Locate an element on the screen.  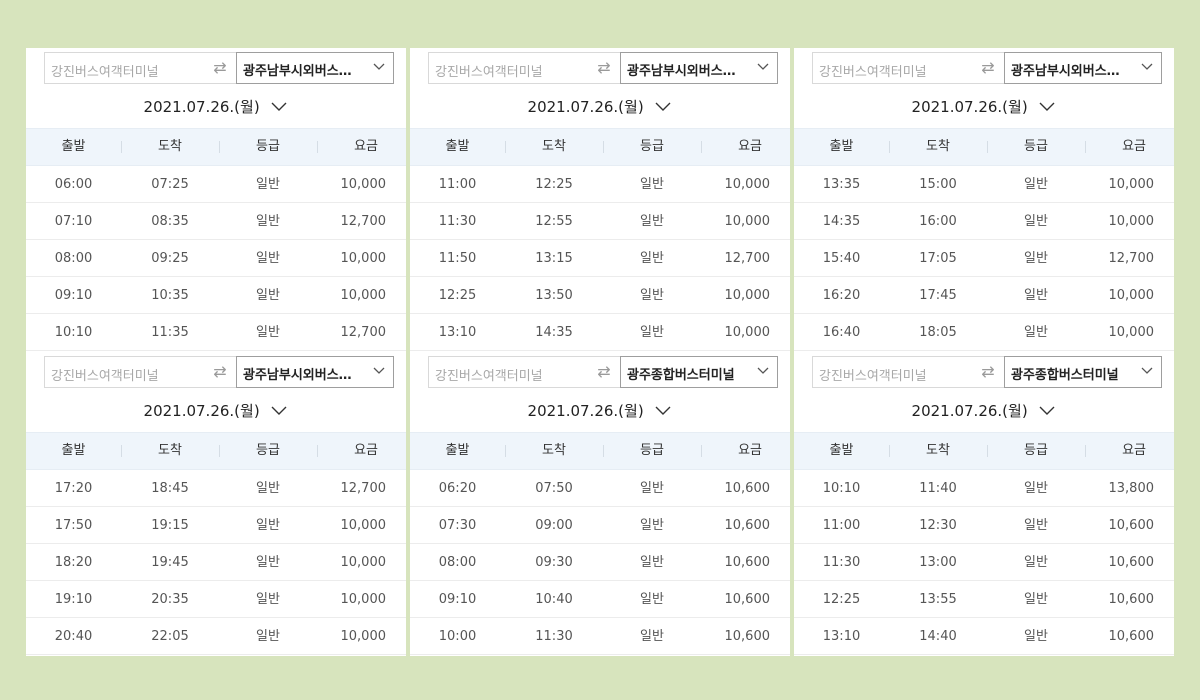
arrive-time: 12:55 is located at coordinates (554, 221).